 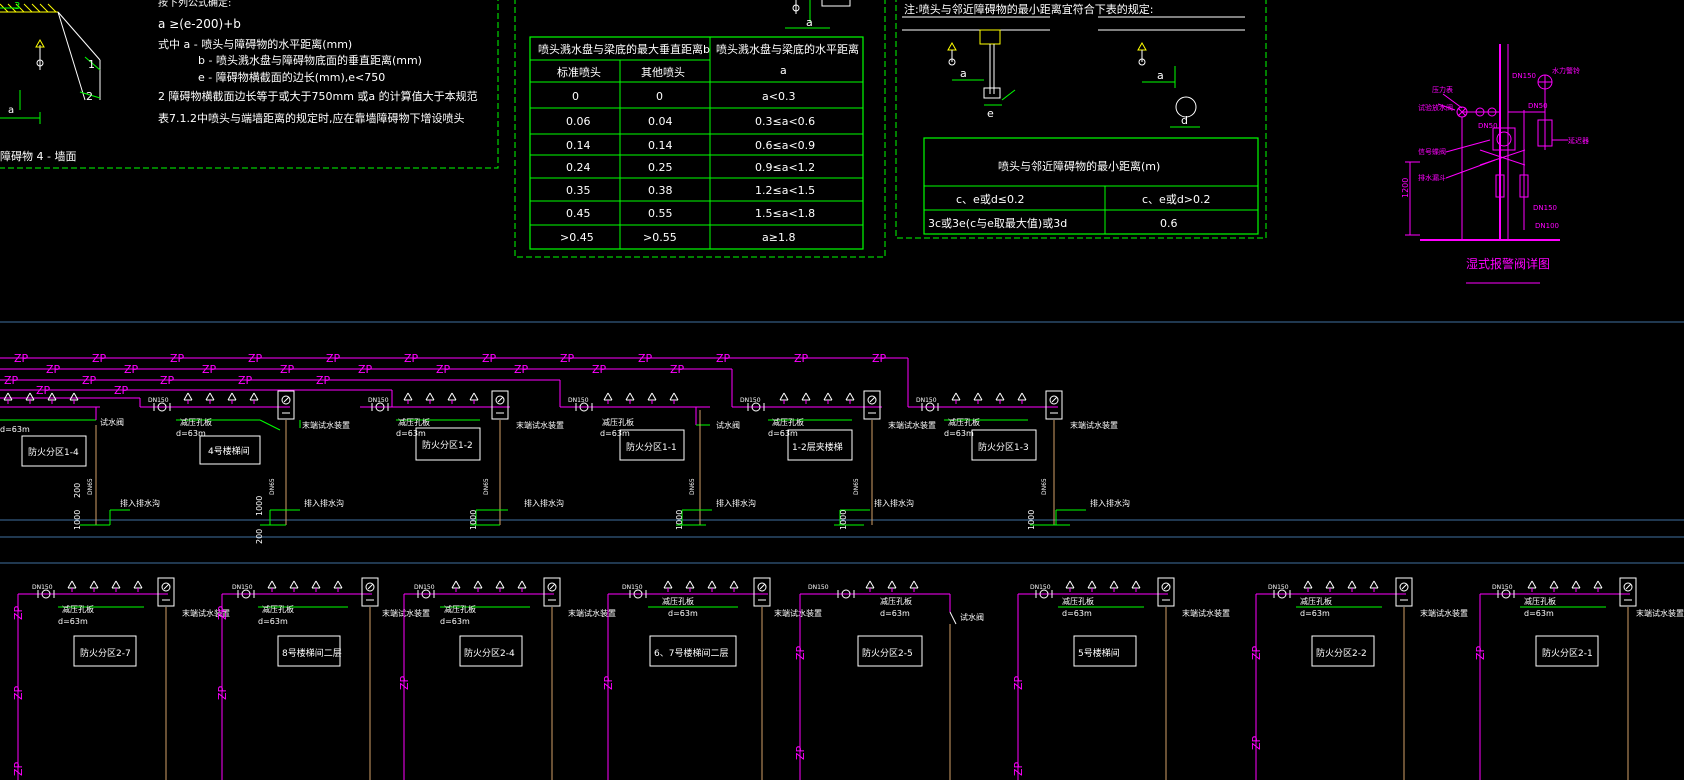 What do you see at coordinates (91, 64) in the screenshot?
I see `label-1: 1` at bounding box center [91, 64].